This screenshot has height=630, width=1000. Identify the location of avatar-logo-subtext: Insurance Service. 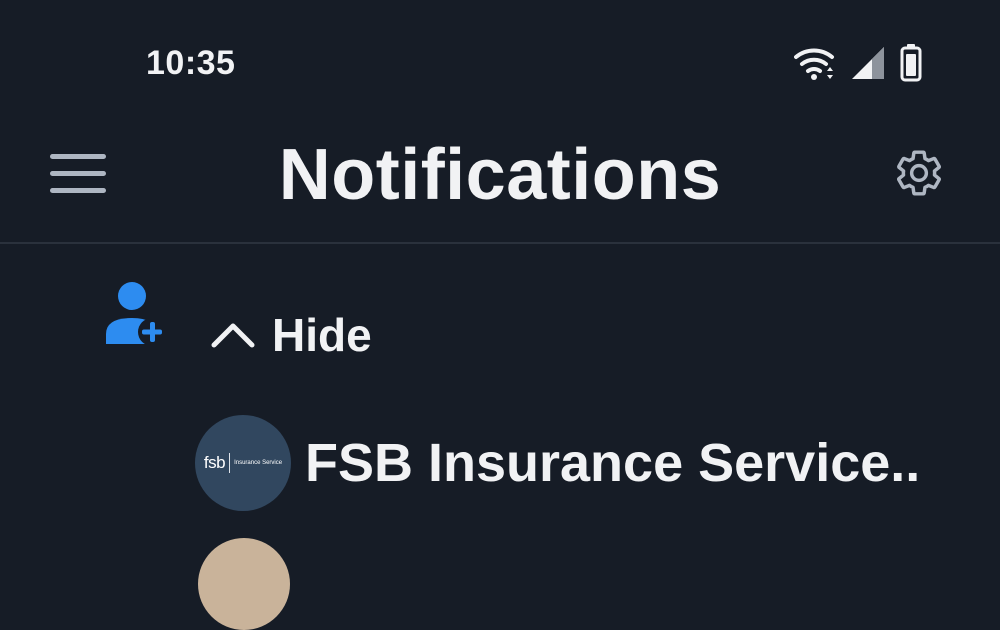
(258, 463).